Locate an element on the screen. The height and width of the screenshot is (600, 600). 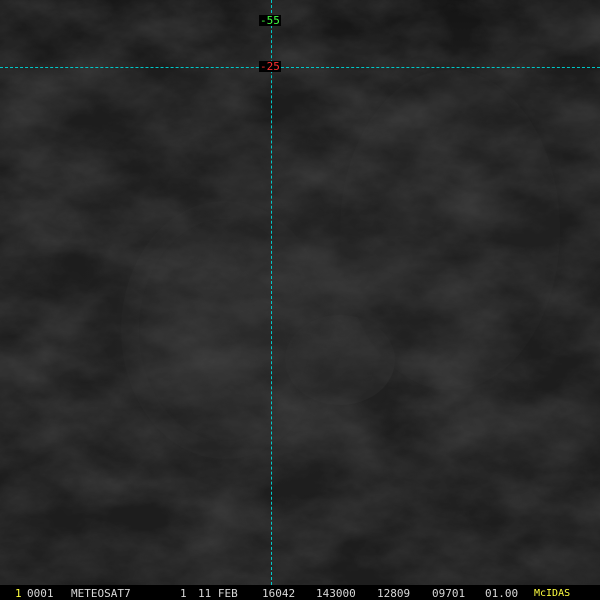
band-number: 1 is located at coordinates (183, 593).